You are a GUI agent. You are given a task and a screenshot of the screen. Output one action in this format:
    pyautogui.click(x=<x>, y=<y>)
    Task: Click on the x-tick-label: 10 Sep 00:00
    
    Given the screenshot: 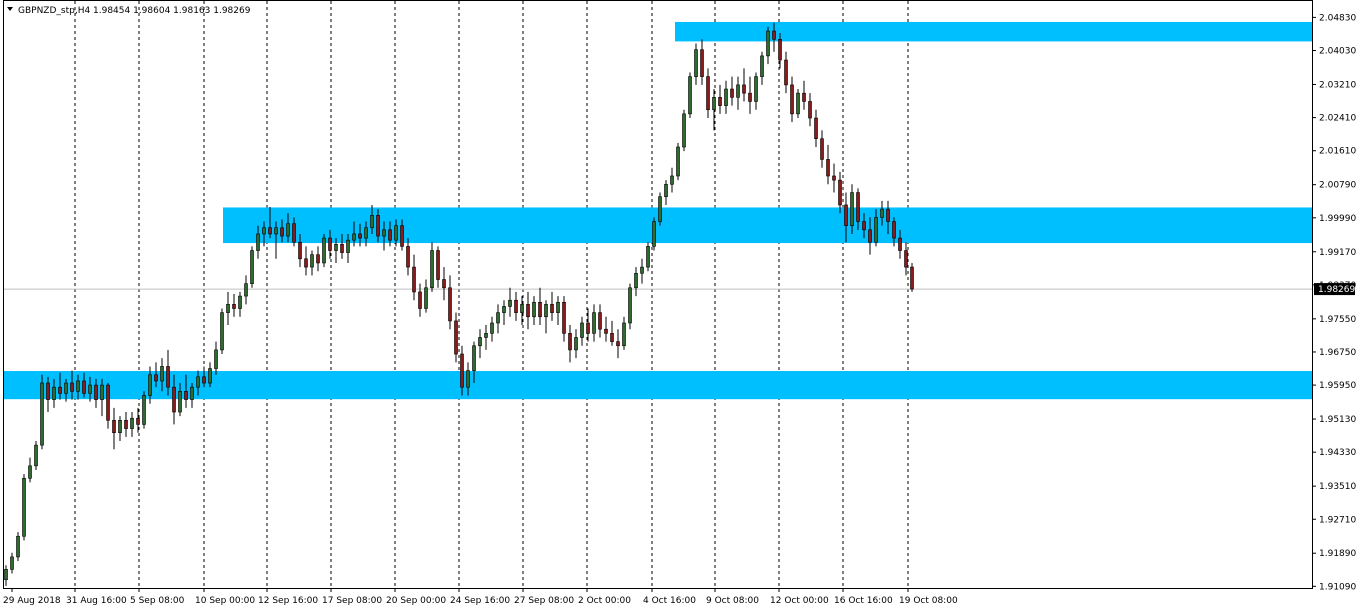 What is the action you would take?
    pyautogui.click(x=225, y=601)
    